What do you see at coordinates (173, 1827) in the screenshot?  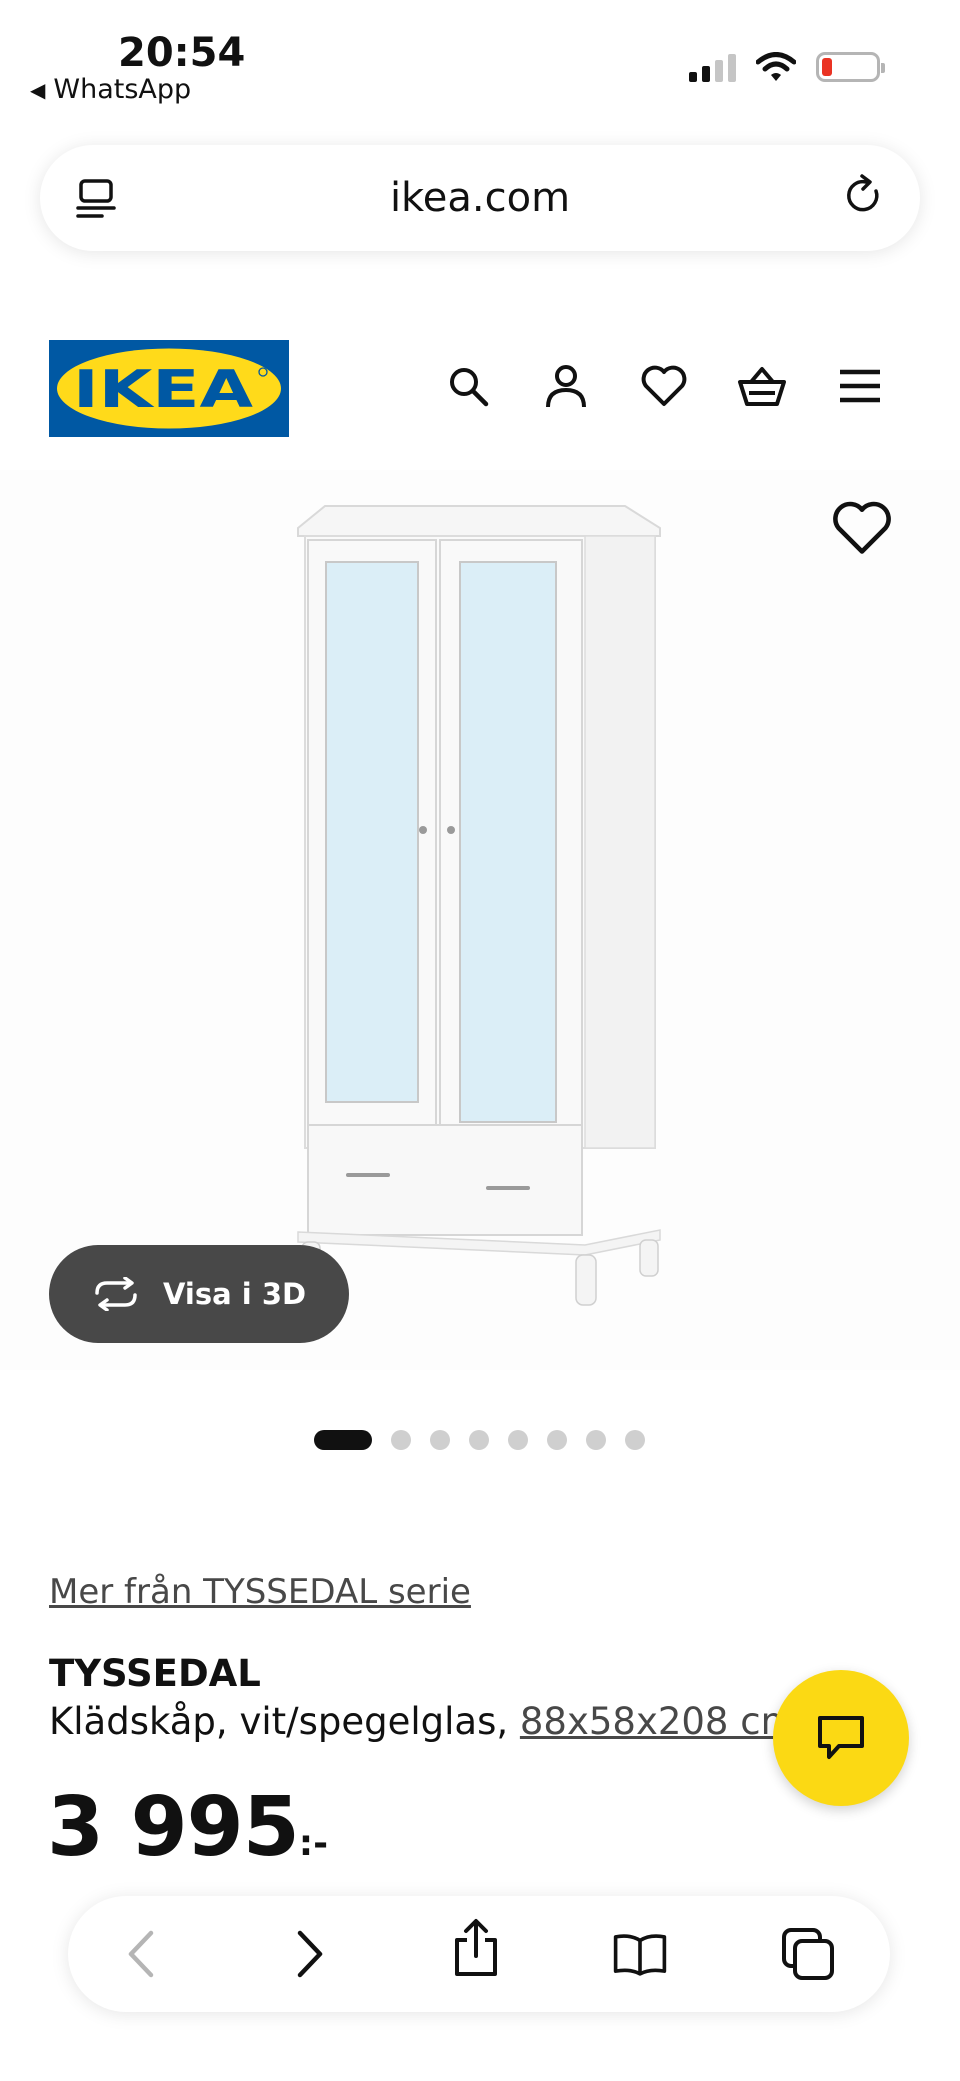 I see `price-value: 3 995` at bounding box center [173, 1827].